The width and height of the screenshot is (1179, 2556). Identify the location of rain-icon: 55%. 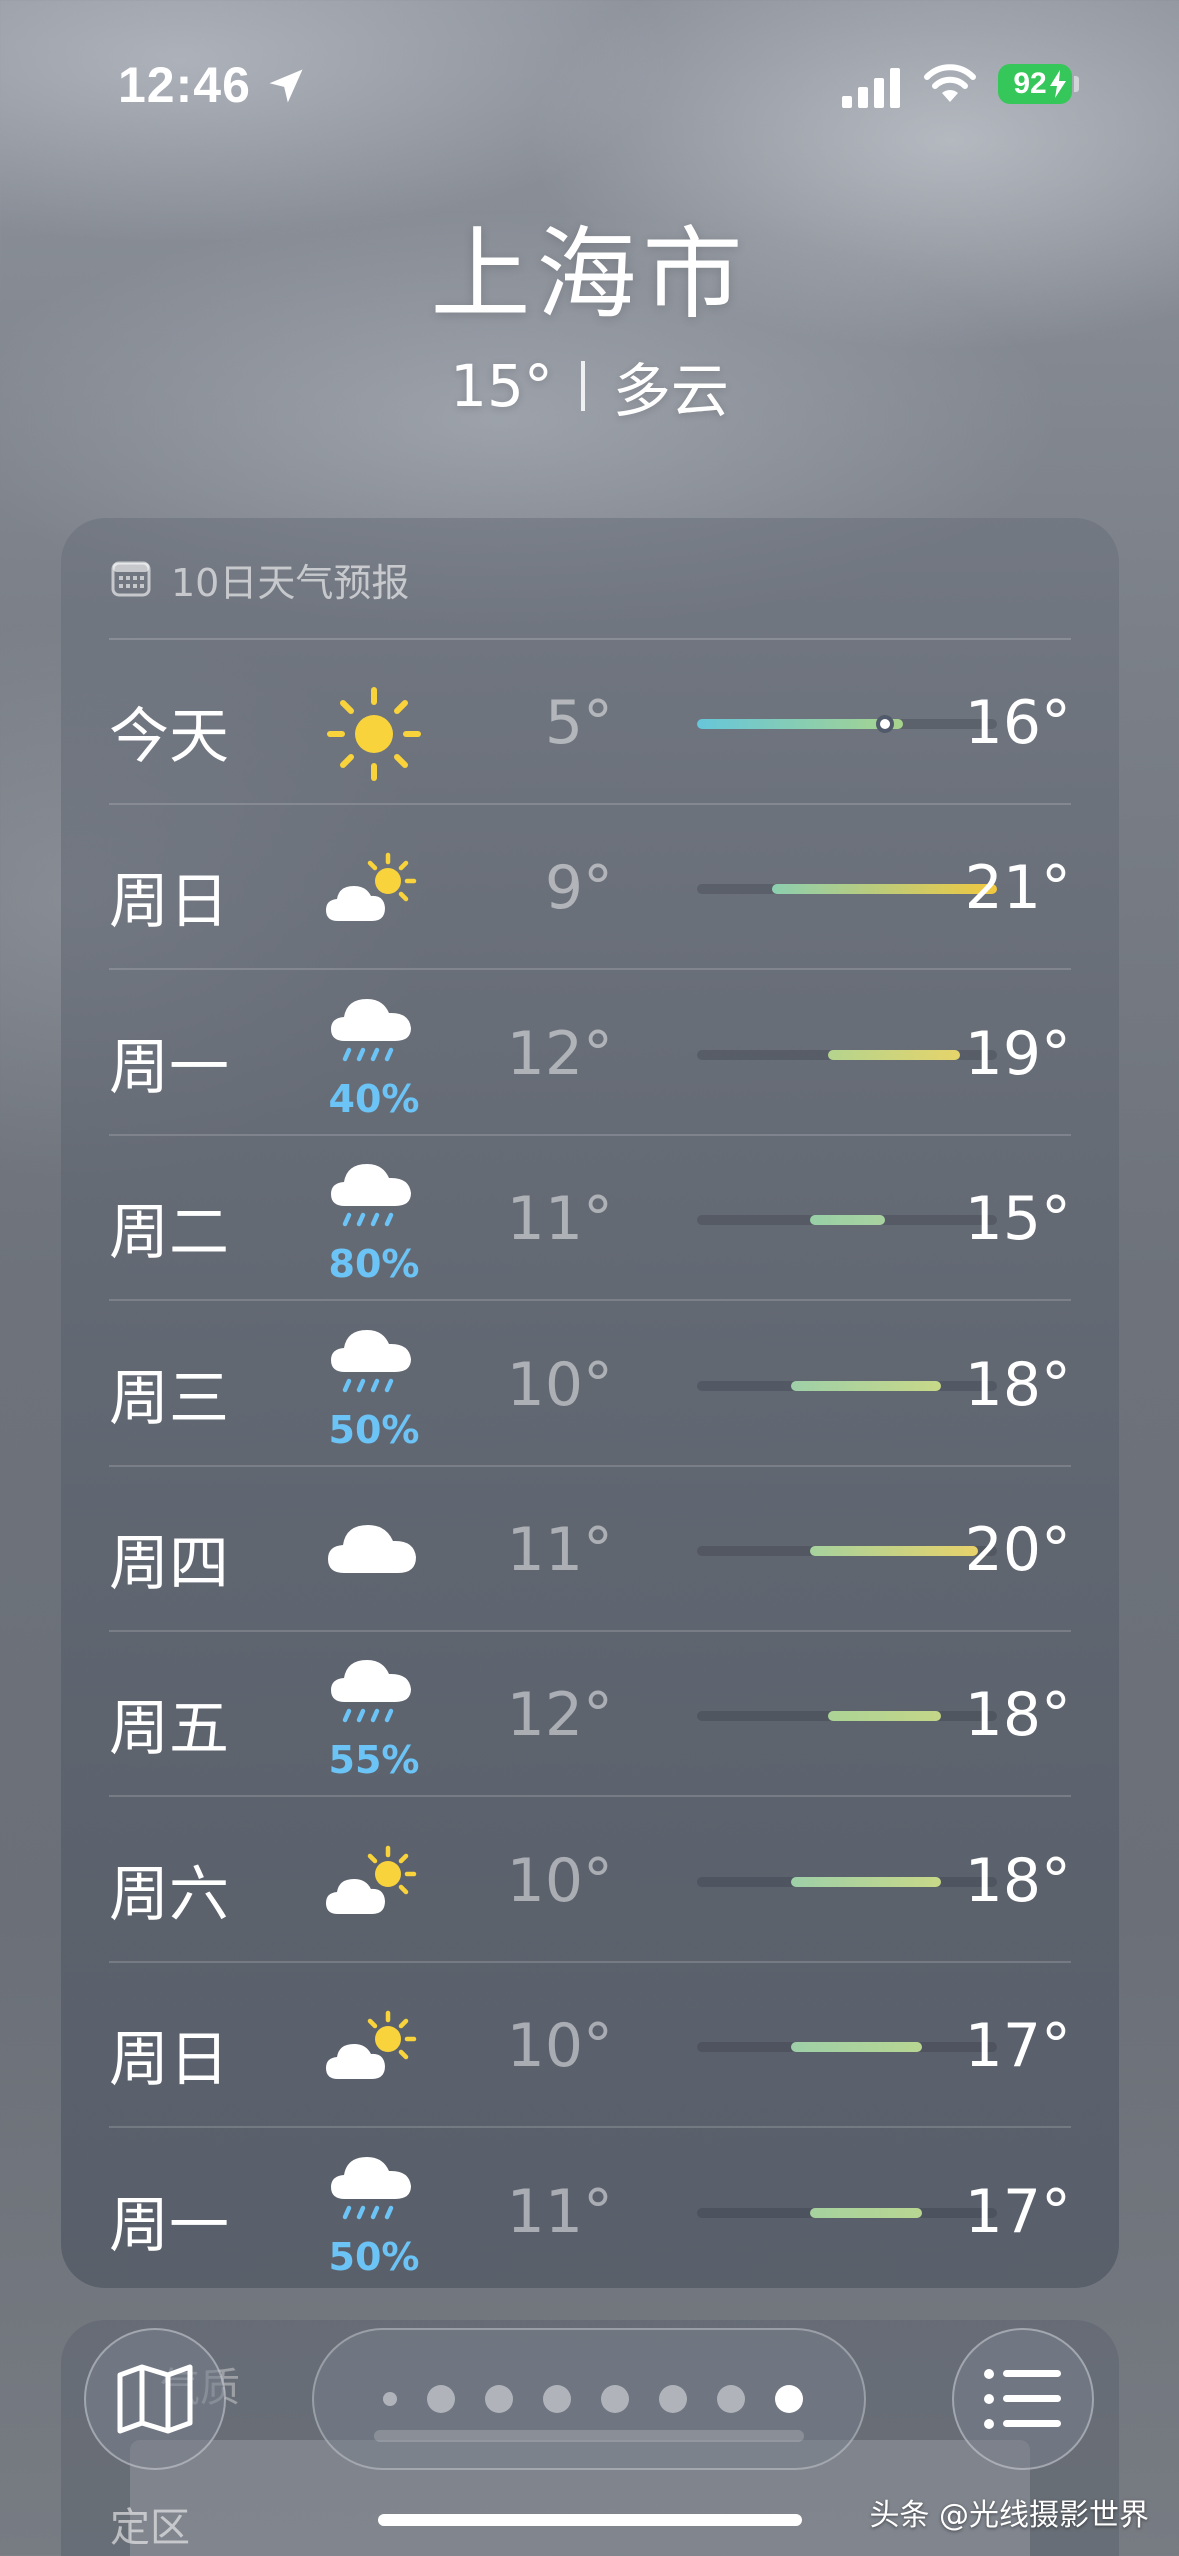
(374, 1718).